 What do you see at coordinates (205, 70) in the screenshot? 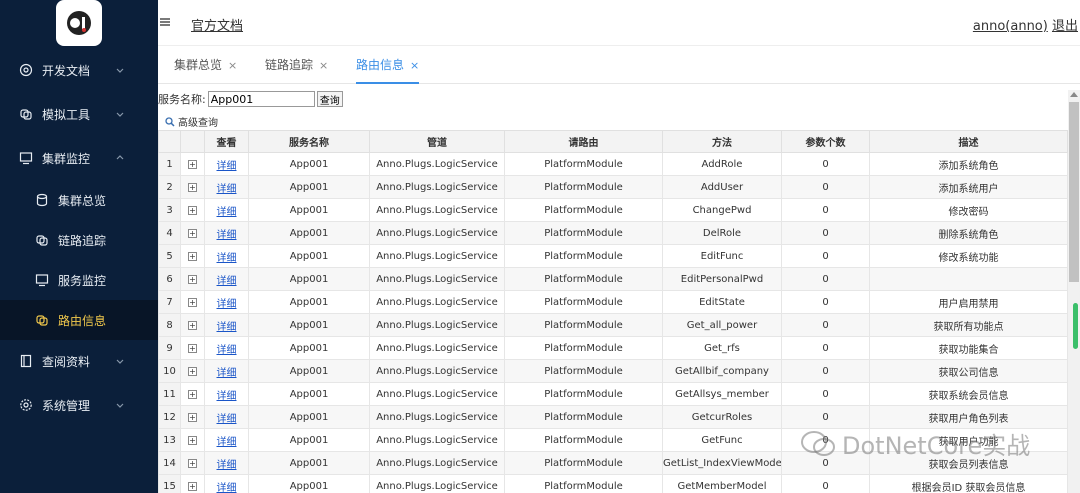
I see `tab-cluster-overview: 集群总览 ×` at bounding box center [205, 70].